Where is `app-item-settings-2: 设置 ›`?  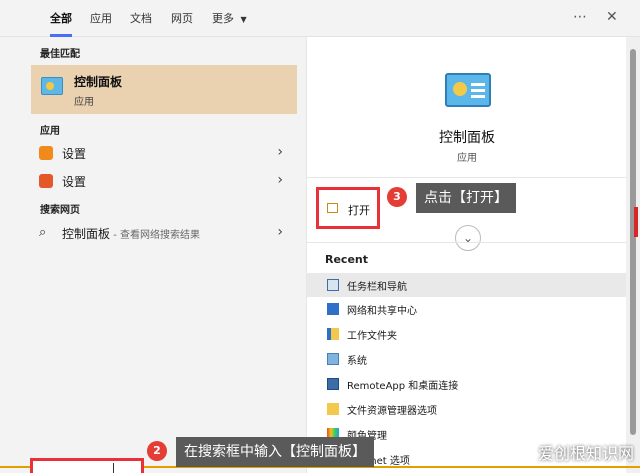 app-item-settings-2: 设置 › is located at coordinates (164, 181).